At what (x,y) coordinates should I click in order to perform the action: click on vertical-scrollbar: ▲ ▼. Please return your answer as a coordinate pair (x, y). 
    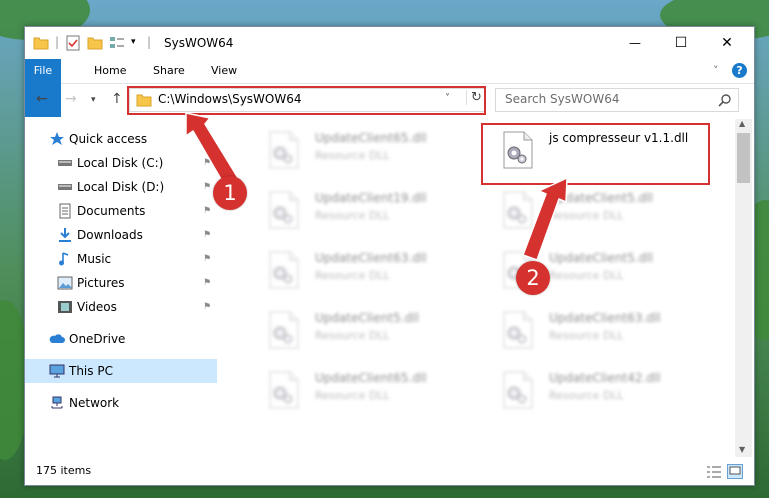
    Looking at the image, I should click on (743, 288).